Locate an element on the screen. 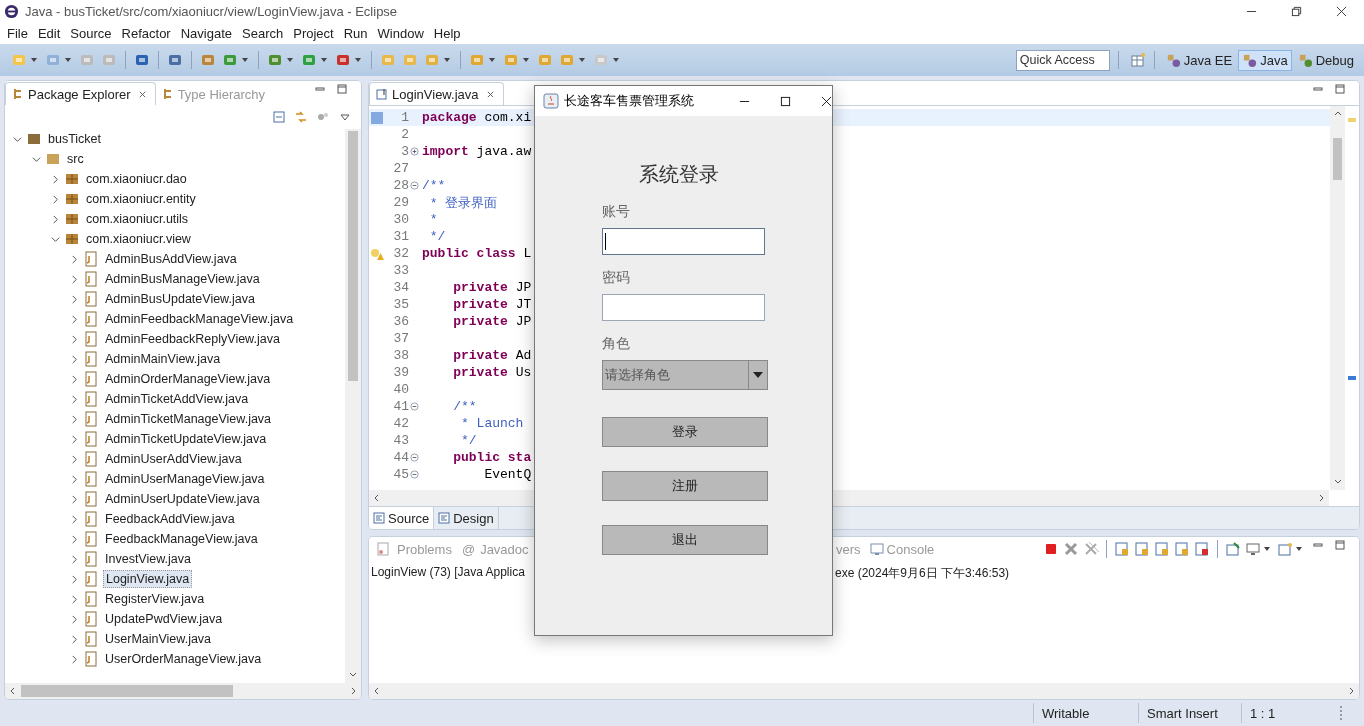 This screenshot has height=726, width=1364. tree-item: InvestView.java is located at coordinates (148, 559).